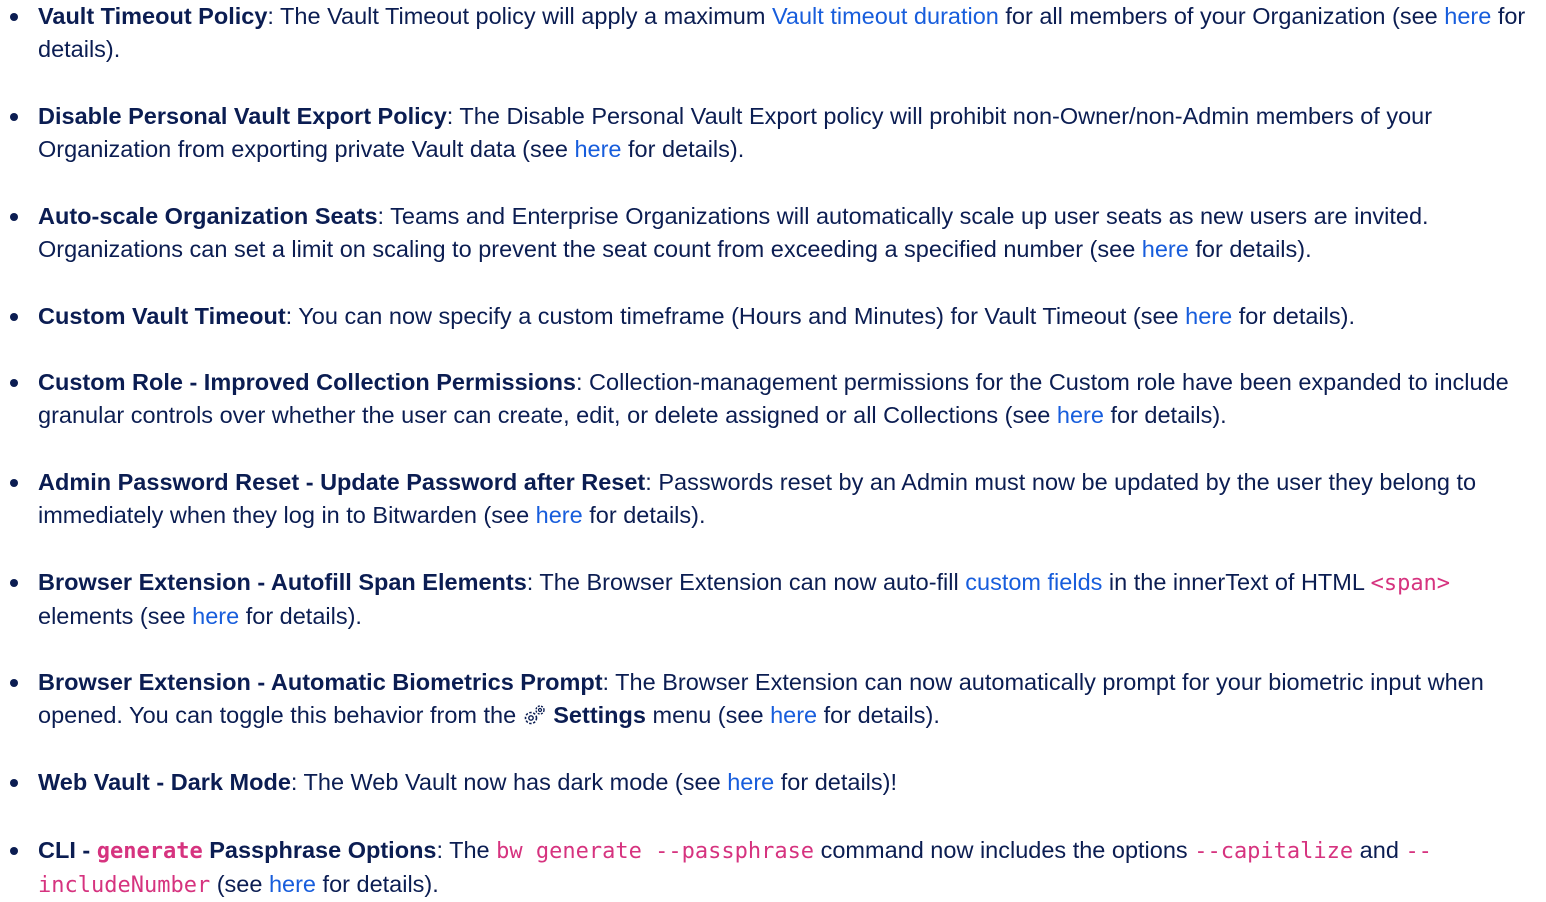  I want to click on item-text: command now includes the options, so click(1004, 850).